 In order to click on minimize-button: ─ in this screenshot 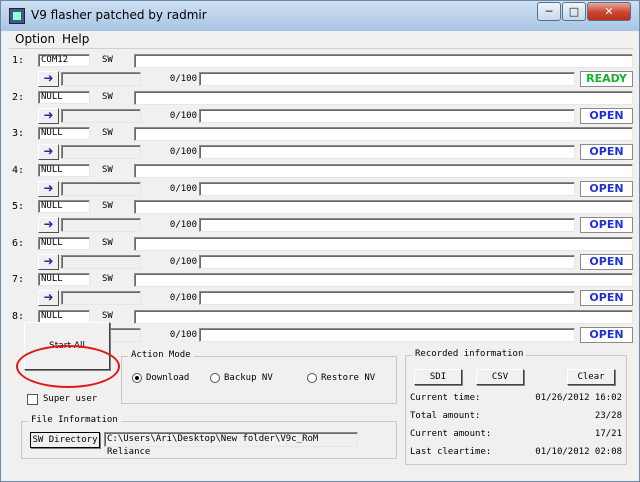, I will do `click(549, 11)`.